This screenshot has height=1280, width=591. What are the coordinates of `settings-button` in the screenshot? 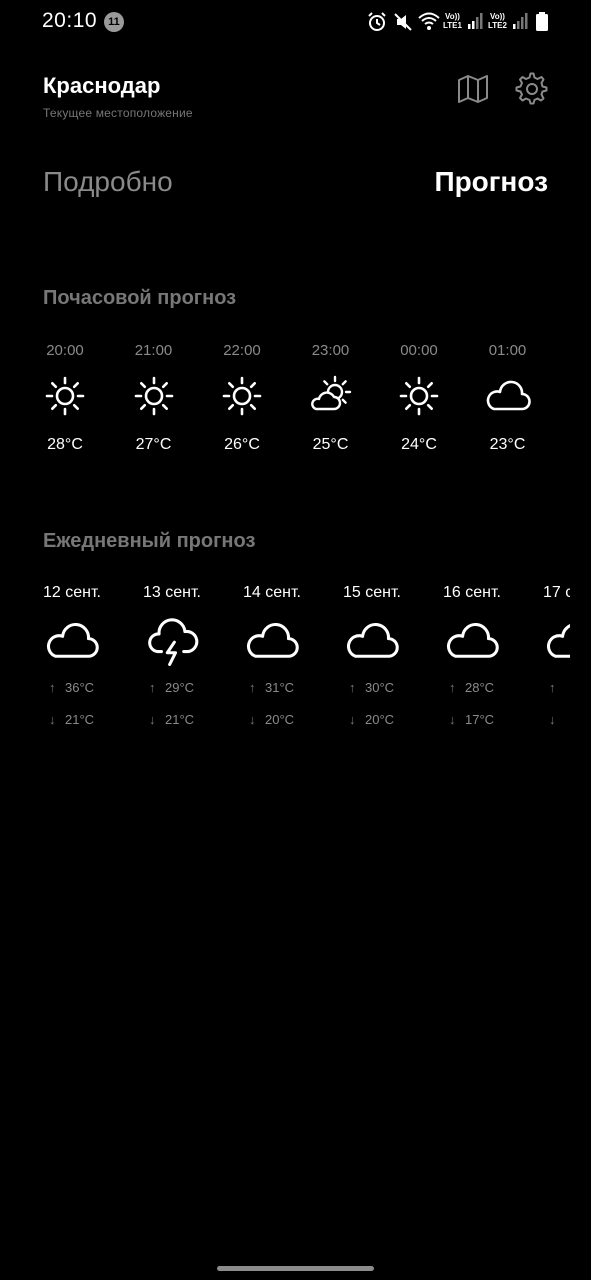 It's located at (532, 89).